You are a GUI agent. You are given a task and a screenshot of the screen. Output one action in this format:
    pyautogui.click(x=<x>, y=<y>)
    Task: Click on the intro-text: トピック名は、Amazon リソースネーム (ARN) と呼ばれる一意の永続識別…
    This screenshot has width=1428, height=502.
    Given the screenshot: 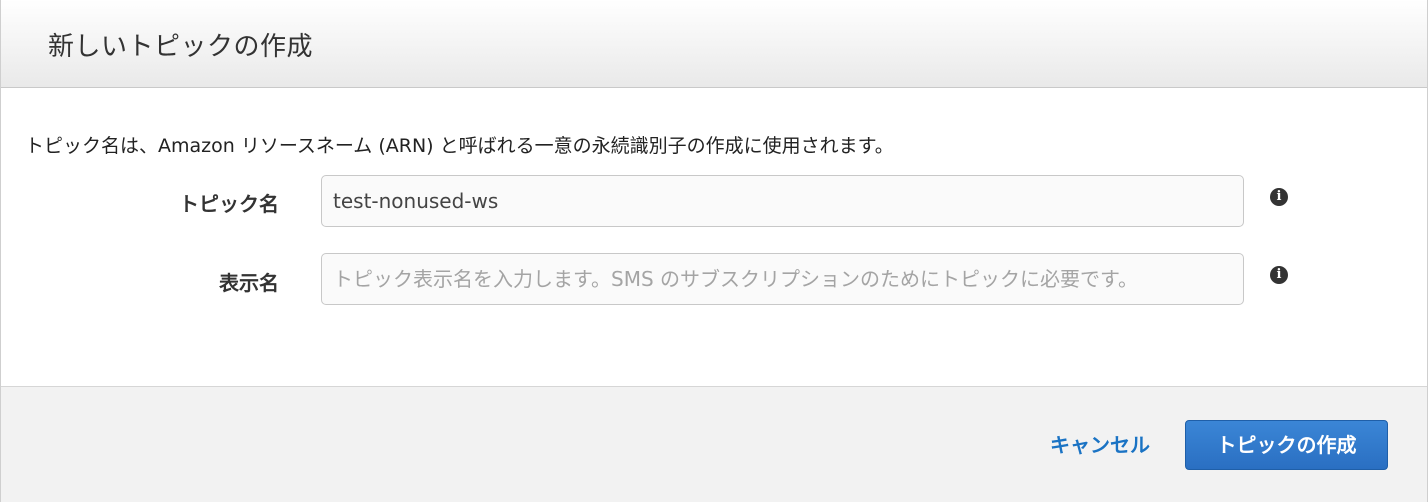 What is the action you would take?
    pyautogui.click(x=459, y=146)
    